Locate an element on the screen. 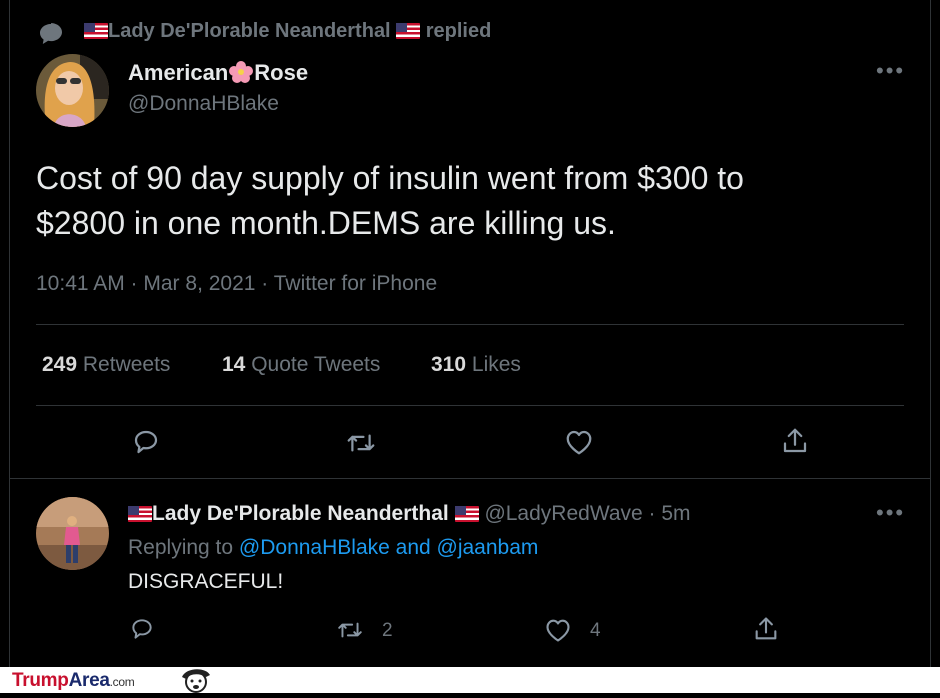  stat-label: Retweets is located at coordinates (126, 364).